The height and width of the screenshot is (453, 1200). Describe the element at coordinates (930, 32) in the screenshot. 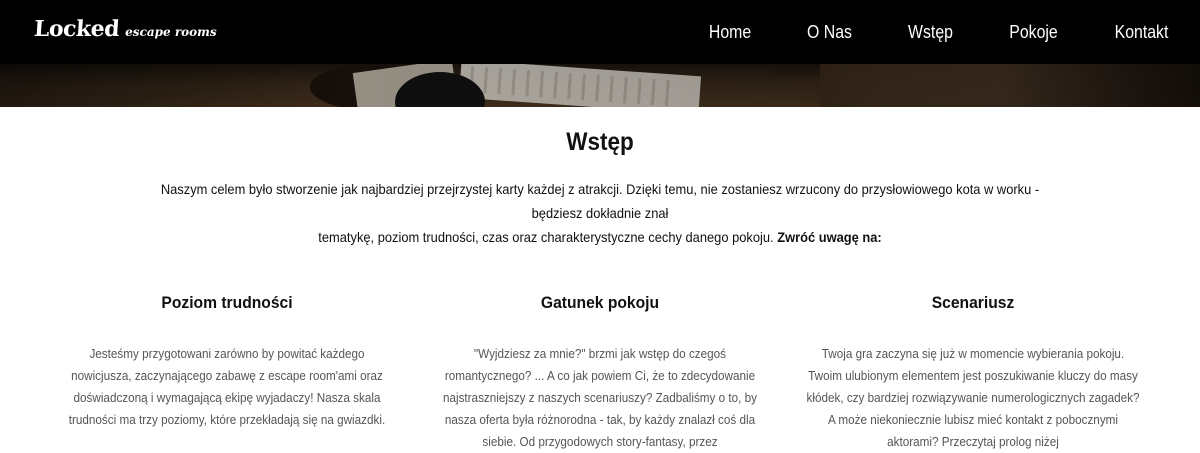

I see `nav-wstep: Wstęp` at that location.